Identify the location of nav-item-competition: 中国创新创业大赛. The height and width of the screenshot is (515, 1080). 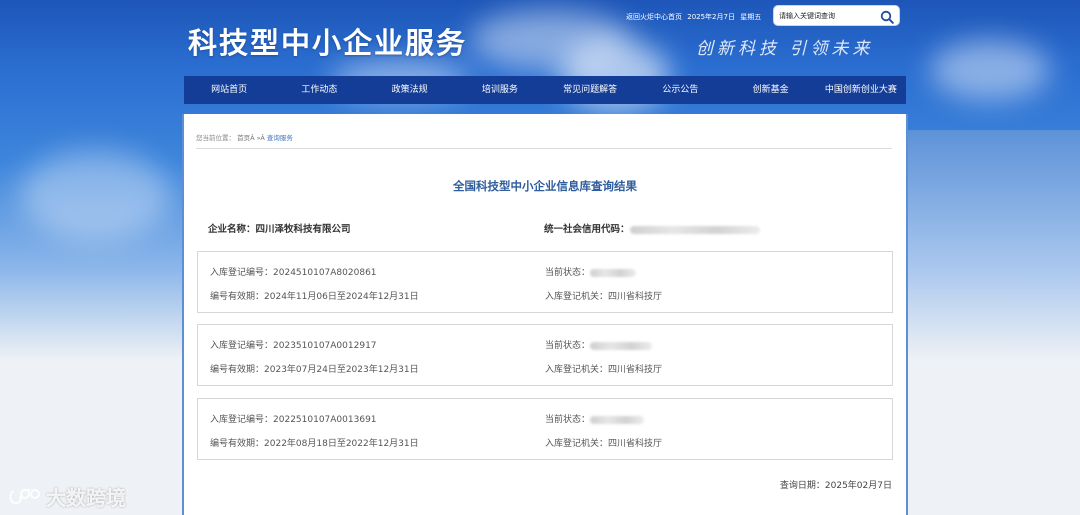
(861, 90).